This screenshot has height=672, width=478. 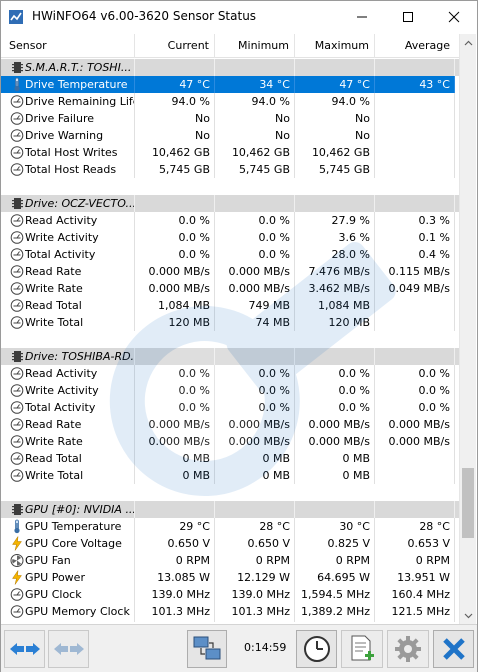 I want to click on column-header-minimum: Minimum, so click(x=255, y=46).